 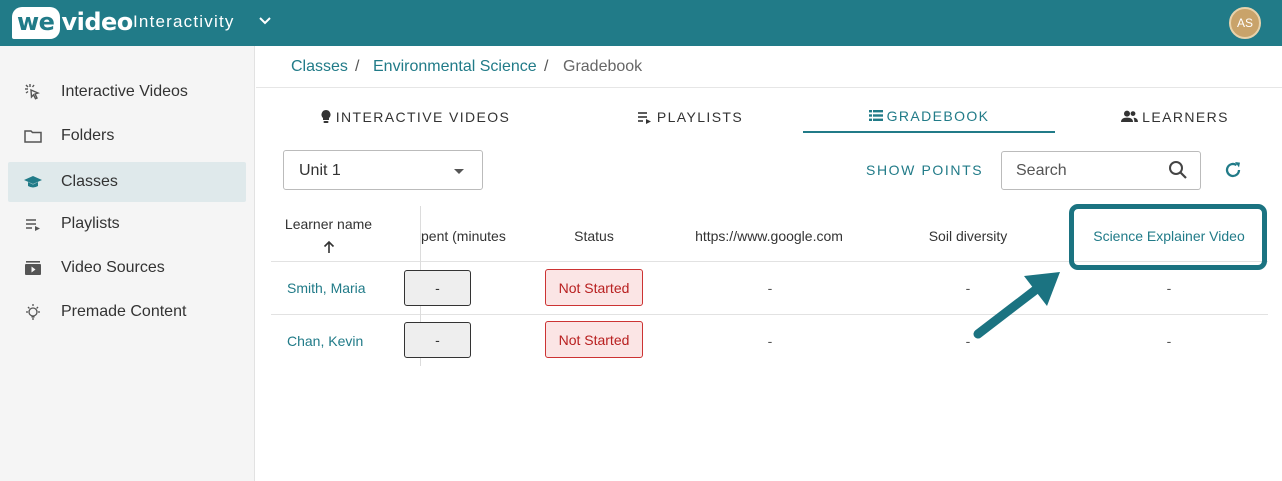 I want to click on people-icon, so click(x=1130, y=116).